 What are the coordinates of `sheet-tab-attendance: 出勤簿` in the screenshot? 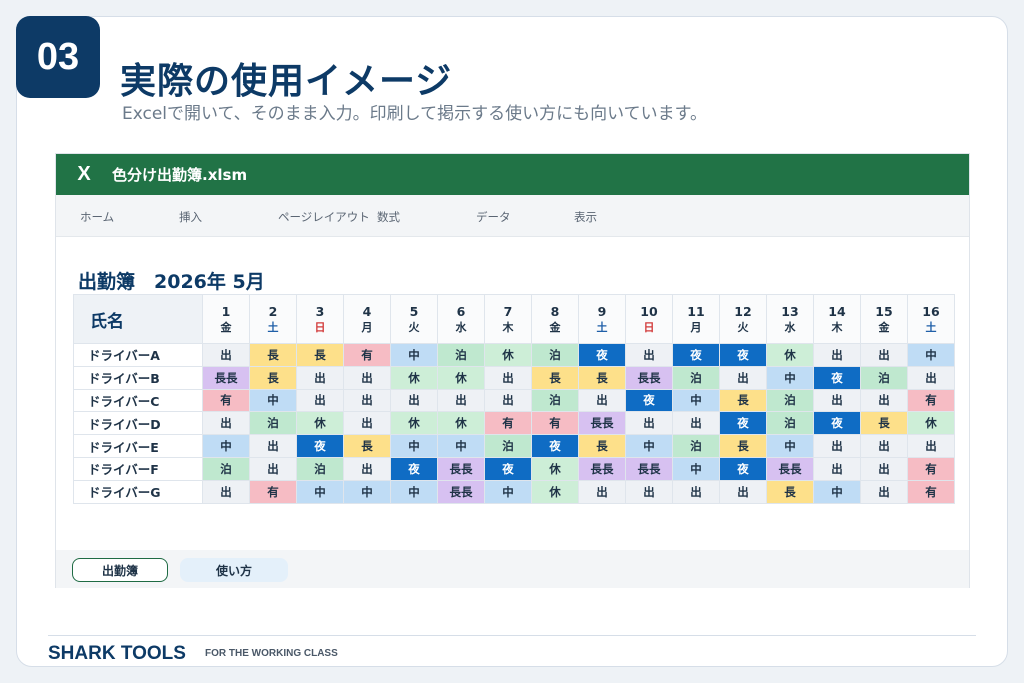 It's located at (120, 570).